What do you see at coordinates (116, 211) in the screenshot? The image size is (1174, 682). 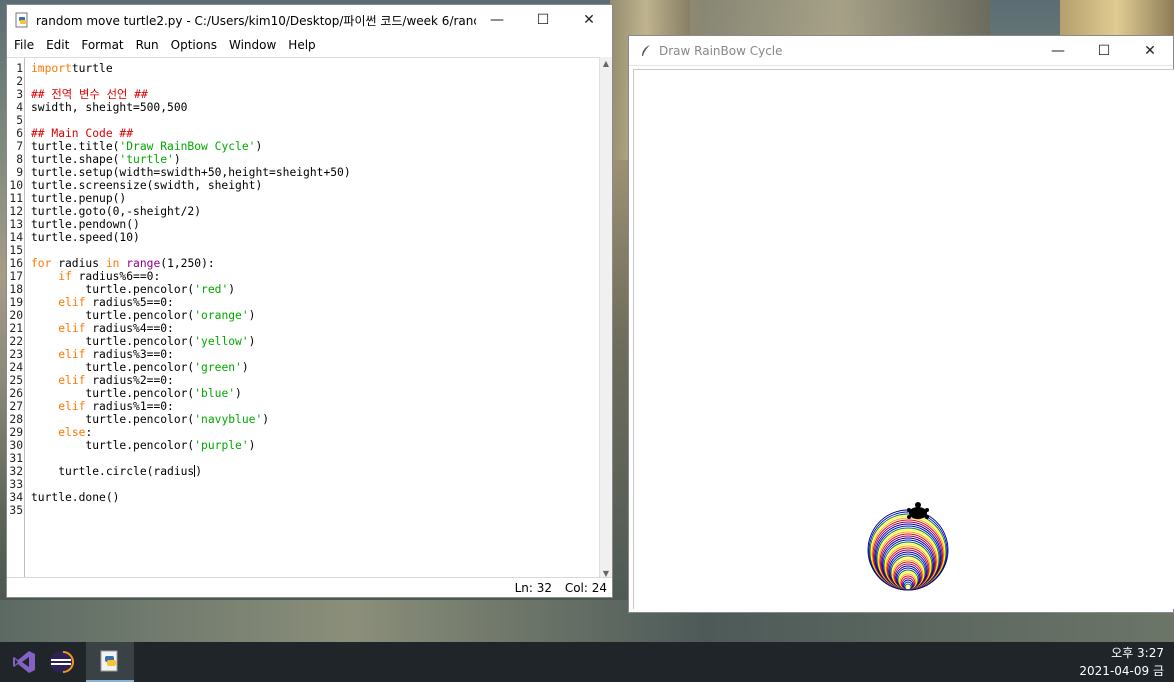 I see `code-text: turtle.goto(0,-sheight/2)` at bounding box center [116, 211].